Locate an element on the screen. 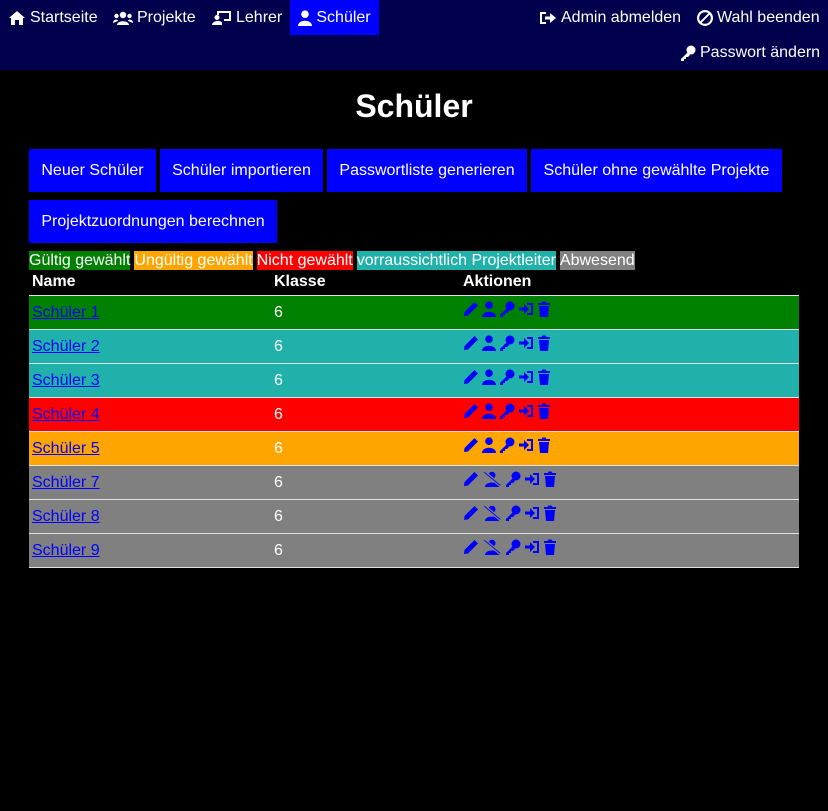  student-name-link: Schüler 3 is located at coordinates (66, 380).